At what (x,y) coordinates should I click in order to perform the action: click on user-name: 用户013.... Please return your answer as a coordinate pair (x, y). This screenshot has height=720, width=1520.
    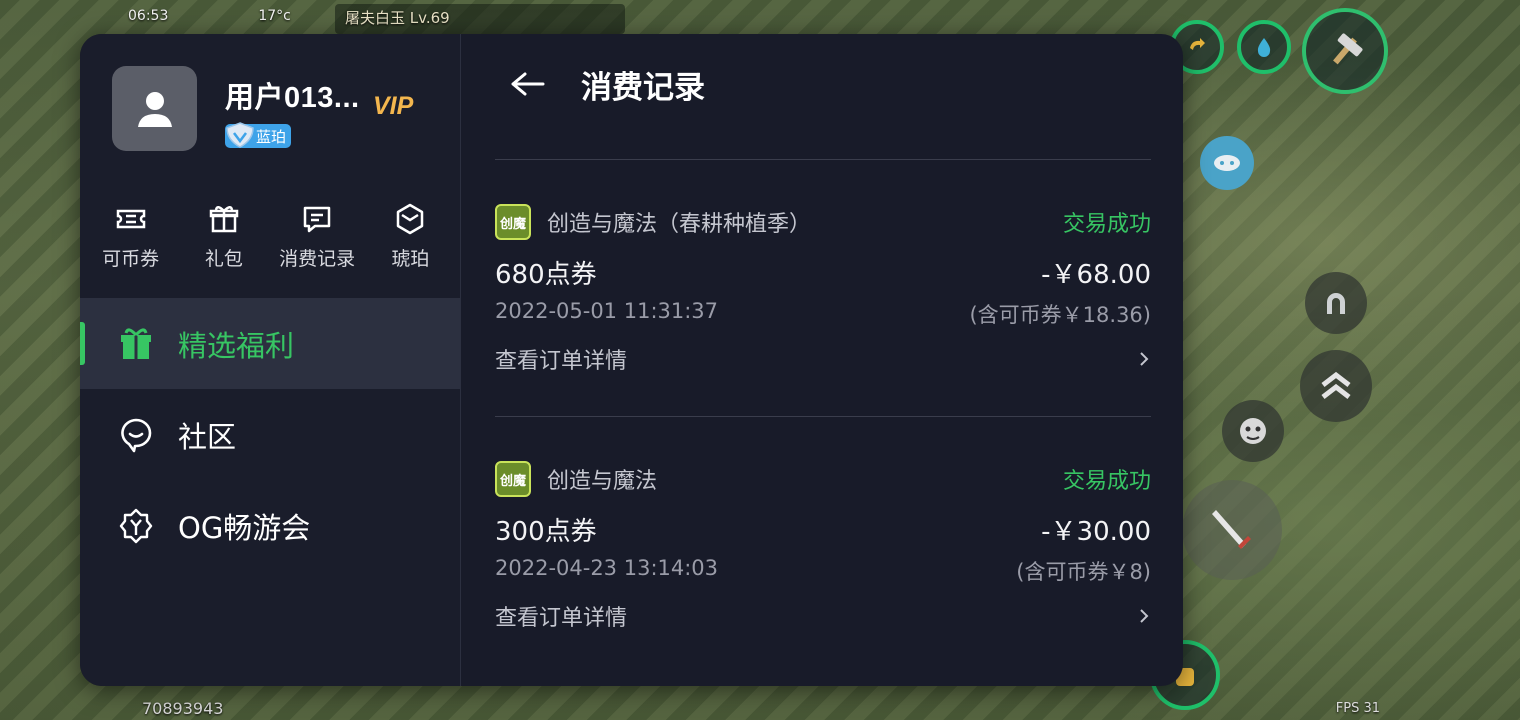
    Looking at the image, I should click on (292, 98).